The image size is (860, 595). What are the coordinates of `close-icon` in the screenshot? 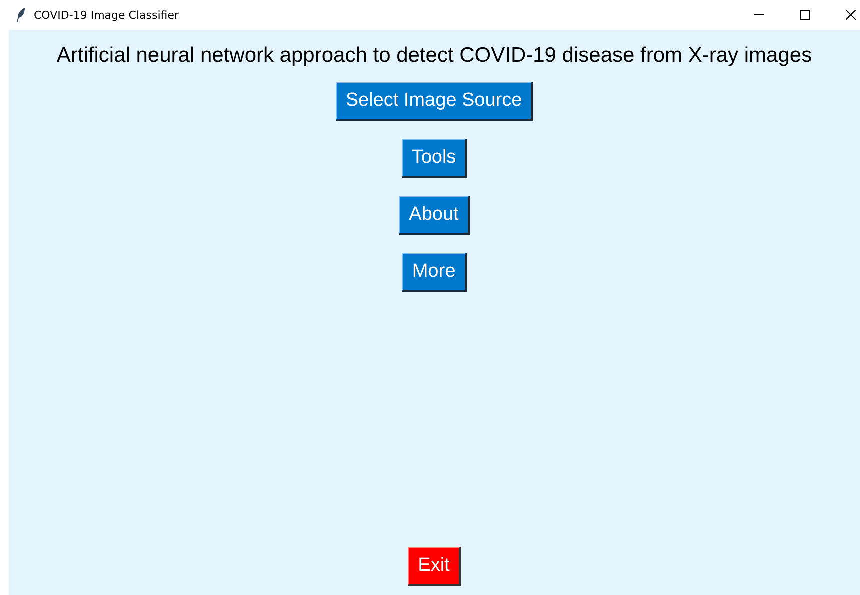 It's located at (851, 15).